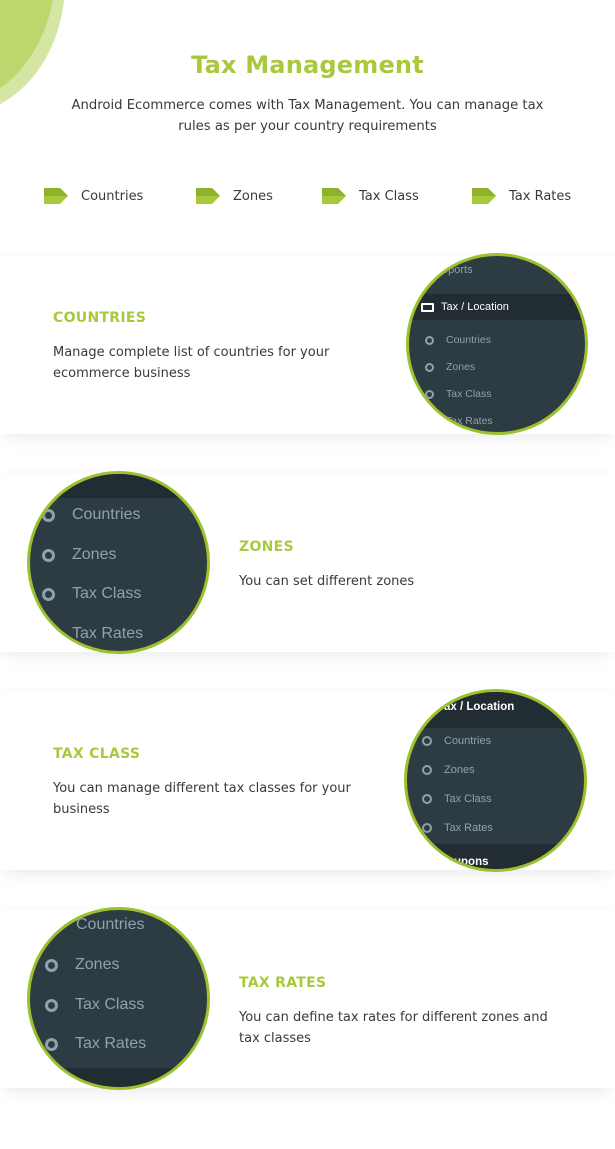  Describe the element at coordinates (307, 65) in the screenshot. I see `page-title: Tax Management` at that location.